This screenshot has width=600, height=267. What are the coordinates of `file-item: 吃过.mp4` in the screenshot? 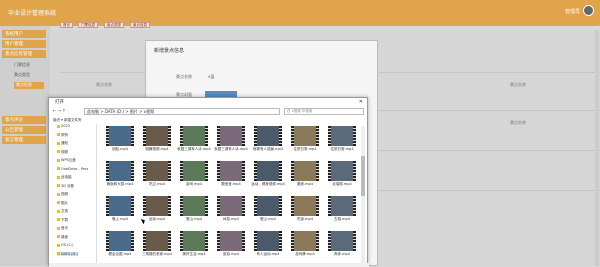 It's located at (157, 178).